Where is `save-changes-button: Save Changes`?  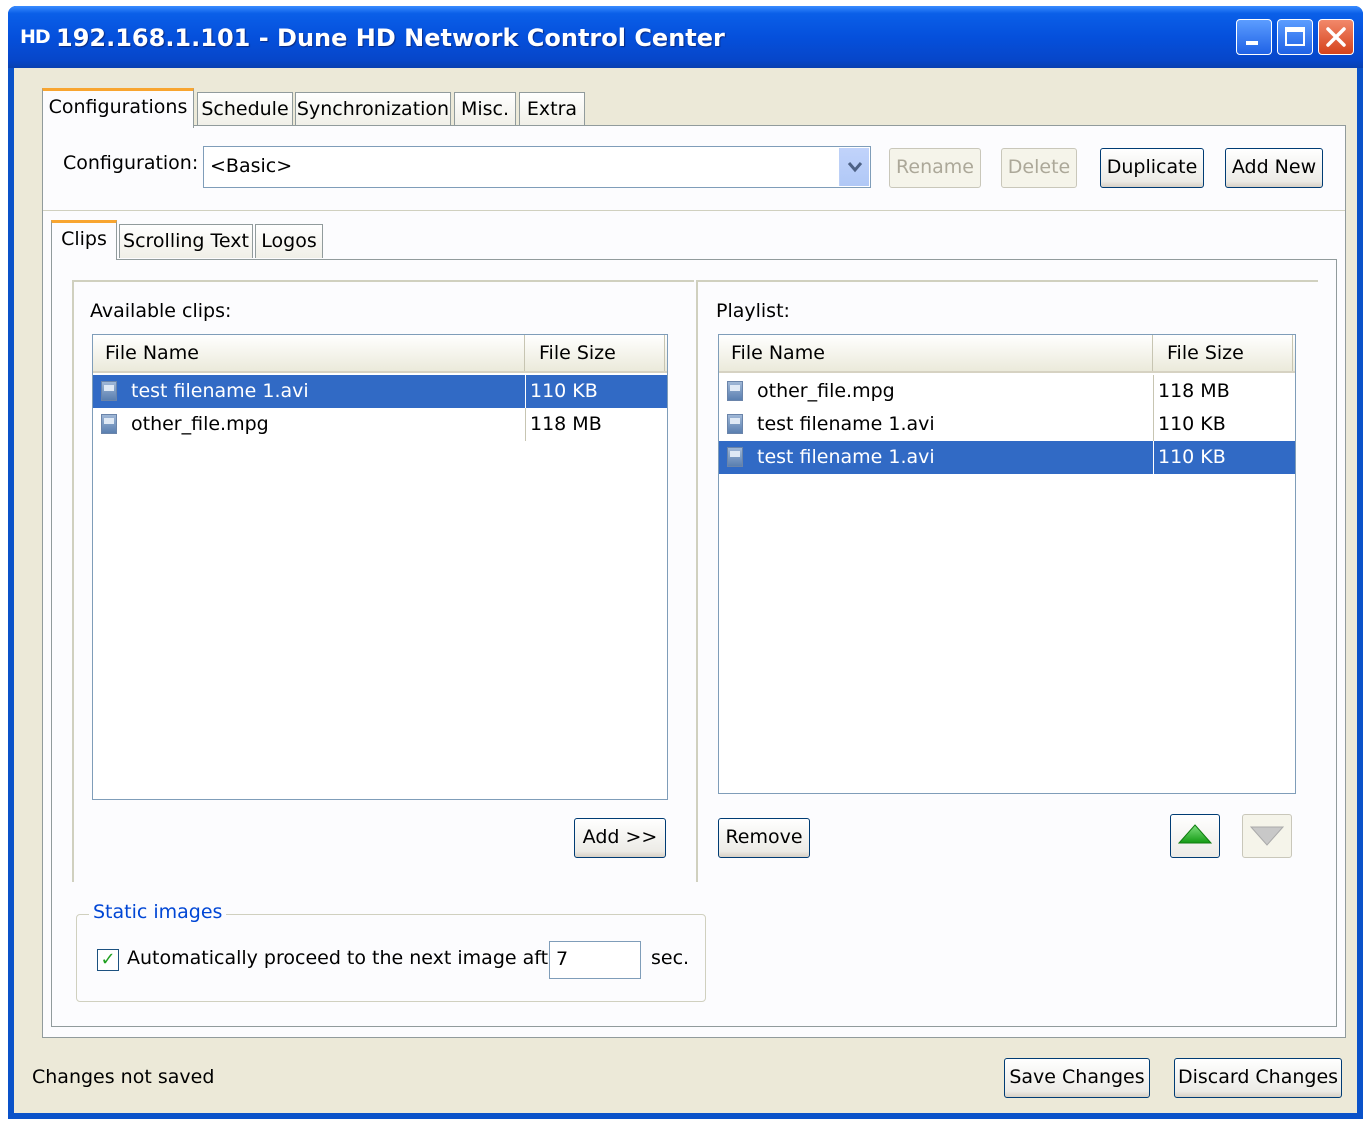 save-changes-button: Save Changes is located at coordinates (1077, 1078).